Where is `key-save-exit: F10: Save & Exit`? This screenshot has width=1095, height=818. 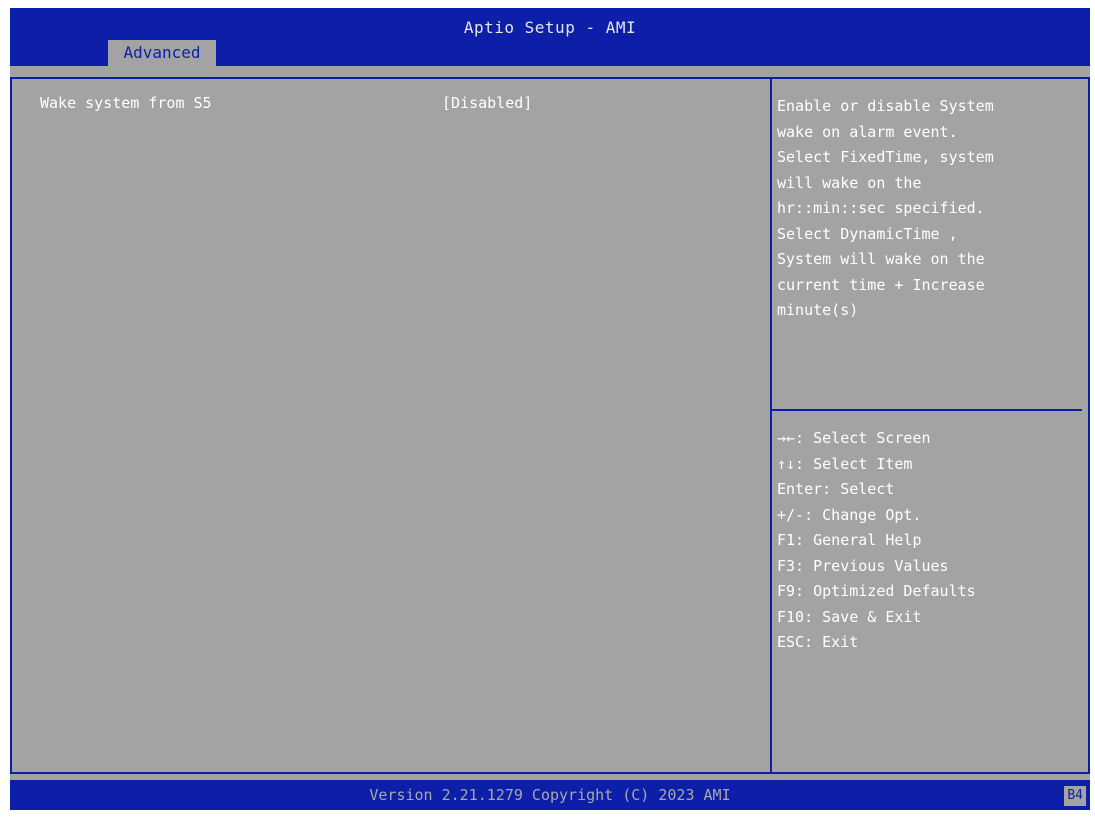
key-save-exit: F10: Save & Exit is located at coordinates (849, 616).